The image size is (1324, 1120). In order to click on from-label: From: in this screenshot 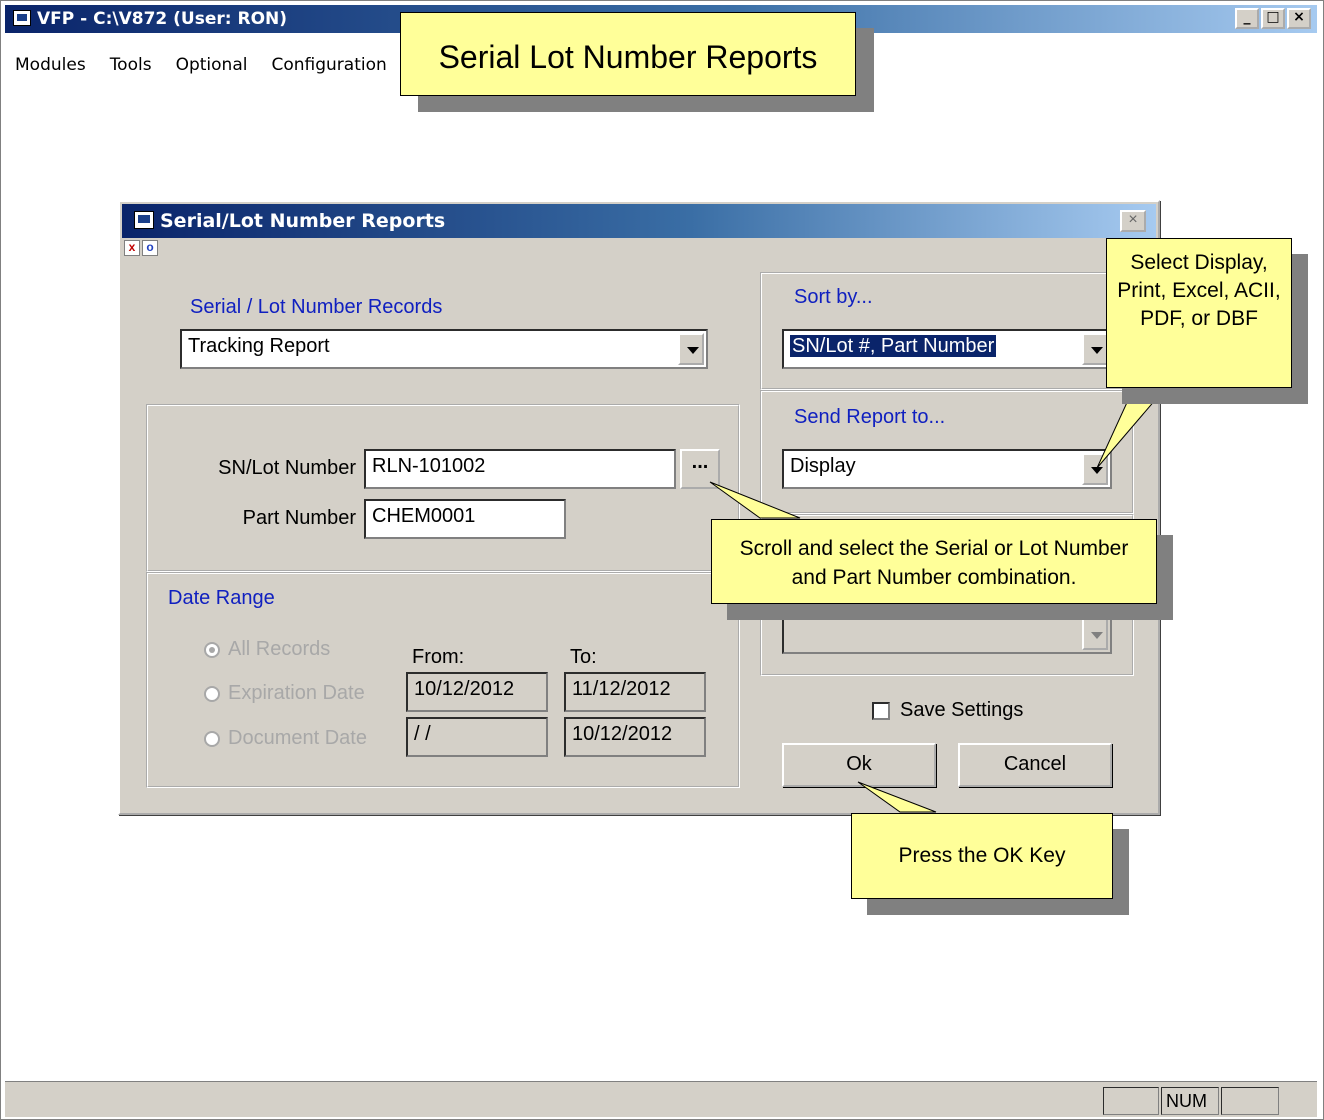, I will do `click(438, 657)`.